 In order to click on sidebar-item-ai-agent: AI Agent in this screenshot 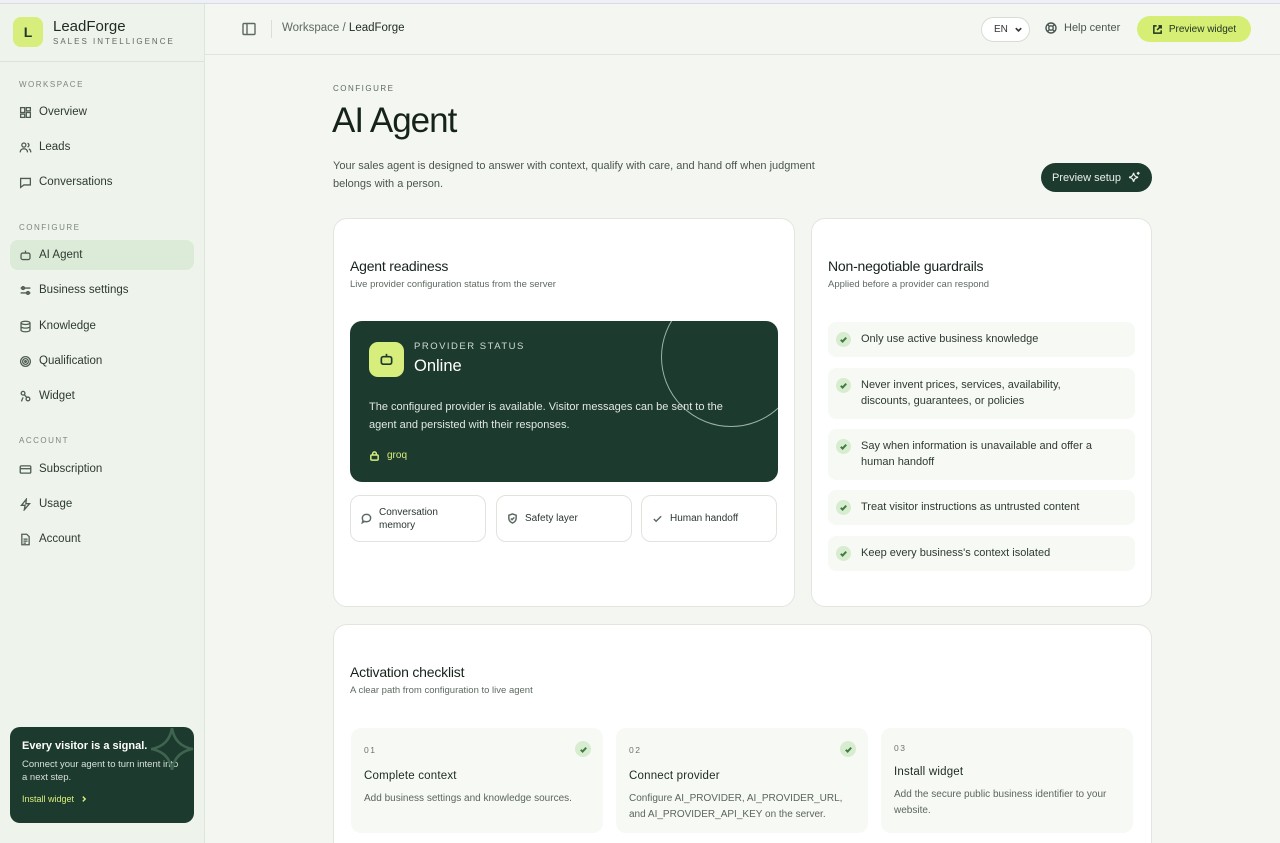, I will do `click(102, 255)`.